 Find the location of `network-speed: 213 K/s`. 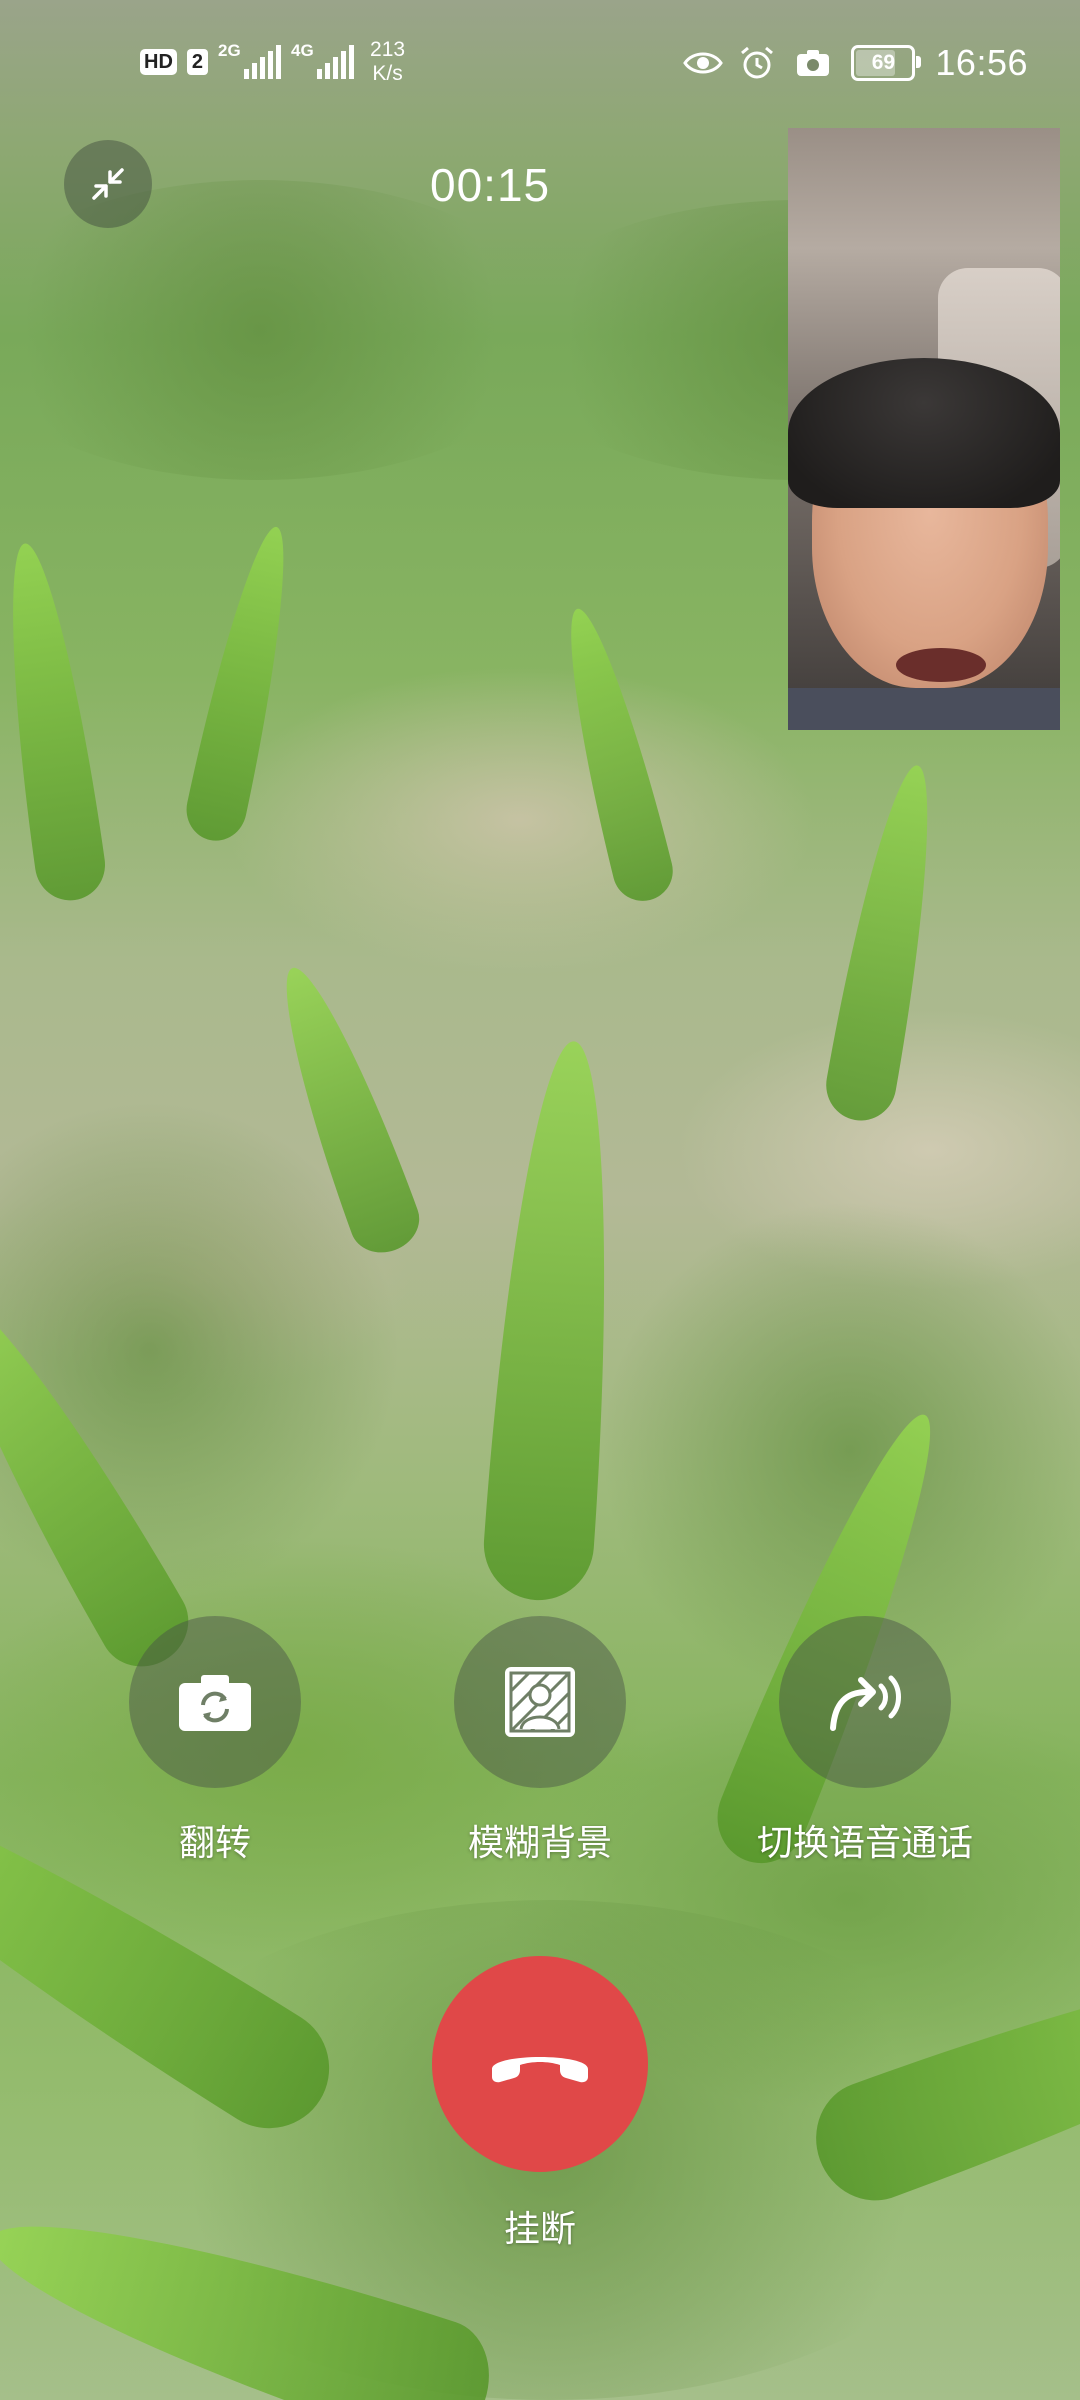

network-speed: 213 K/s is located at coordinates (387, 62).